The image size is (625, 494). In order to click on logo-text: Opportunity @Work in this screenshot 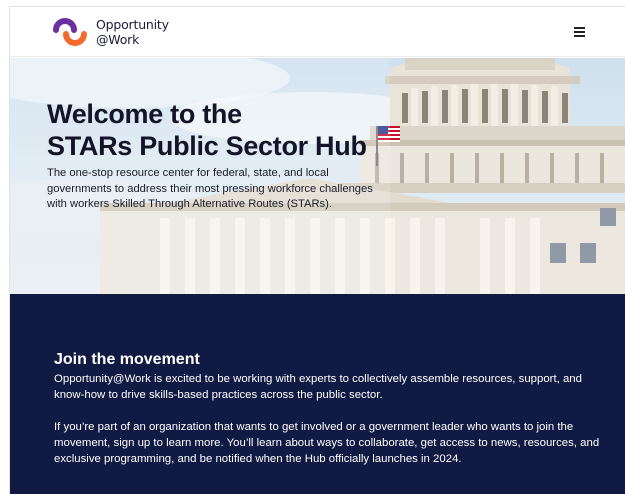, I will do `click(132, 32)`.